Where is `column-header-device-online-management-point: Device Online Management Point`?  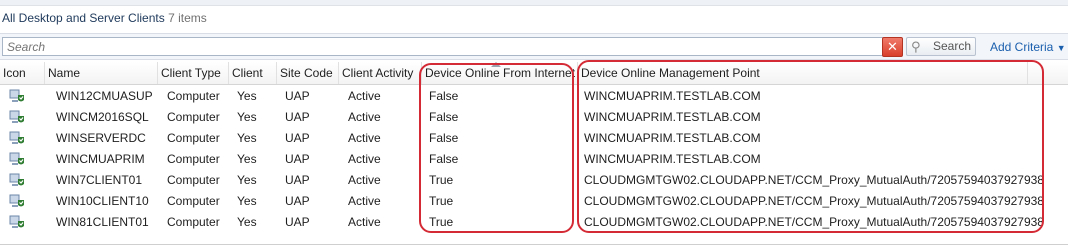 column-header-device-online-management-point: Device Online Management Point is located at coordinates (803, 73).